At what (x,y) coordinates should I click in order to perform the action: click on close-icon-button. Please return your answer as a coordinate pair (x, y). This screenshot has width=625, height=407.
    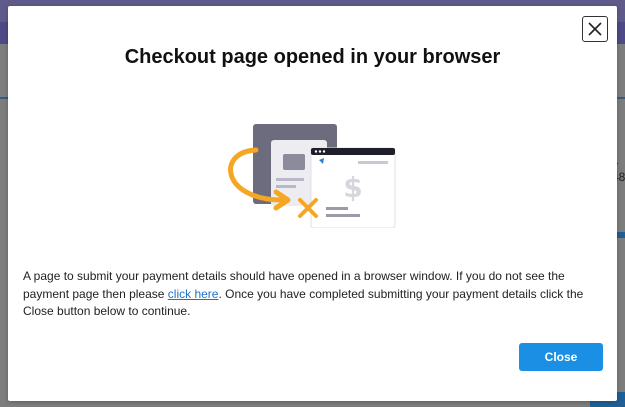
    Looking at the image, I should click on (595, 29).